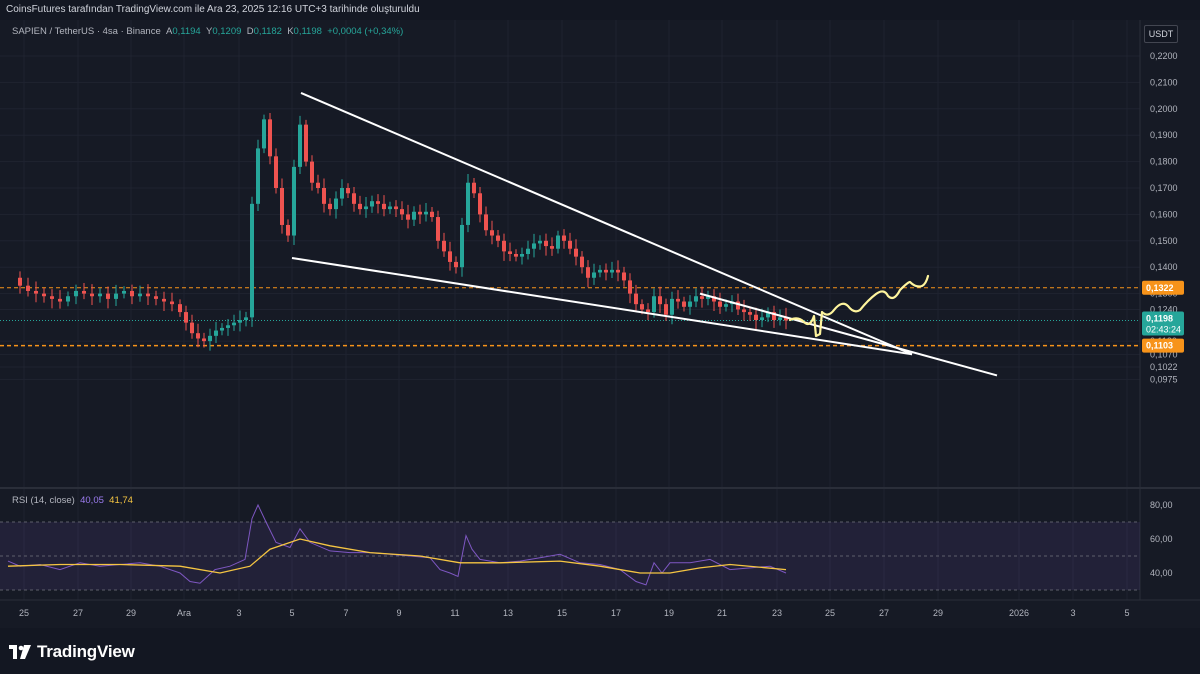 This screenshot has height=674, width=1200. Describe the element at coordinates (1161, 573) in the screenshot. I see `rsi-tick-label: 40,00` at that location.